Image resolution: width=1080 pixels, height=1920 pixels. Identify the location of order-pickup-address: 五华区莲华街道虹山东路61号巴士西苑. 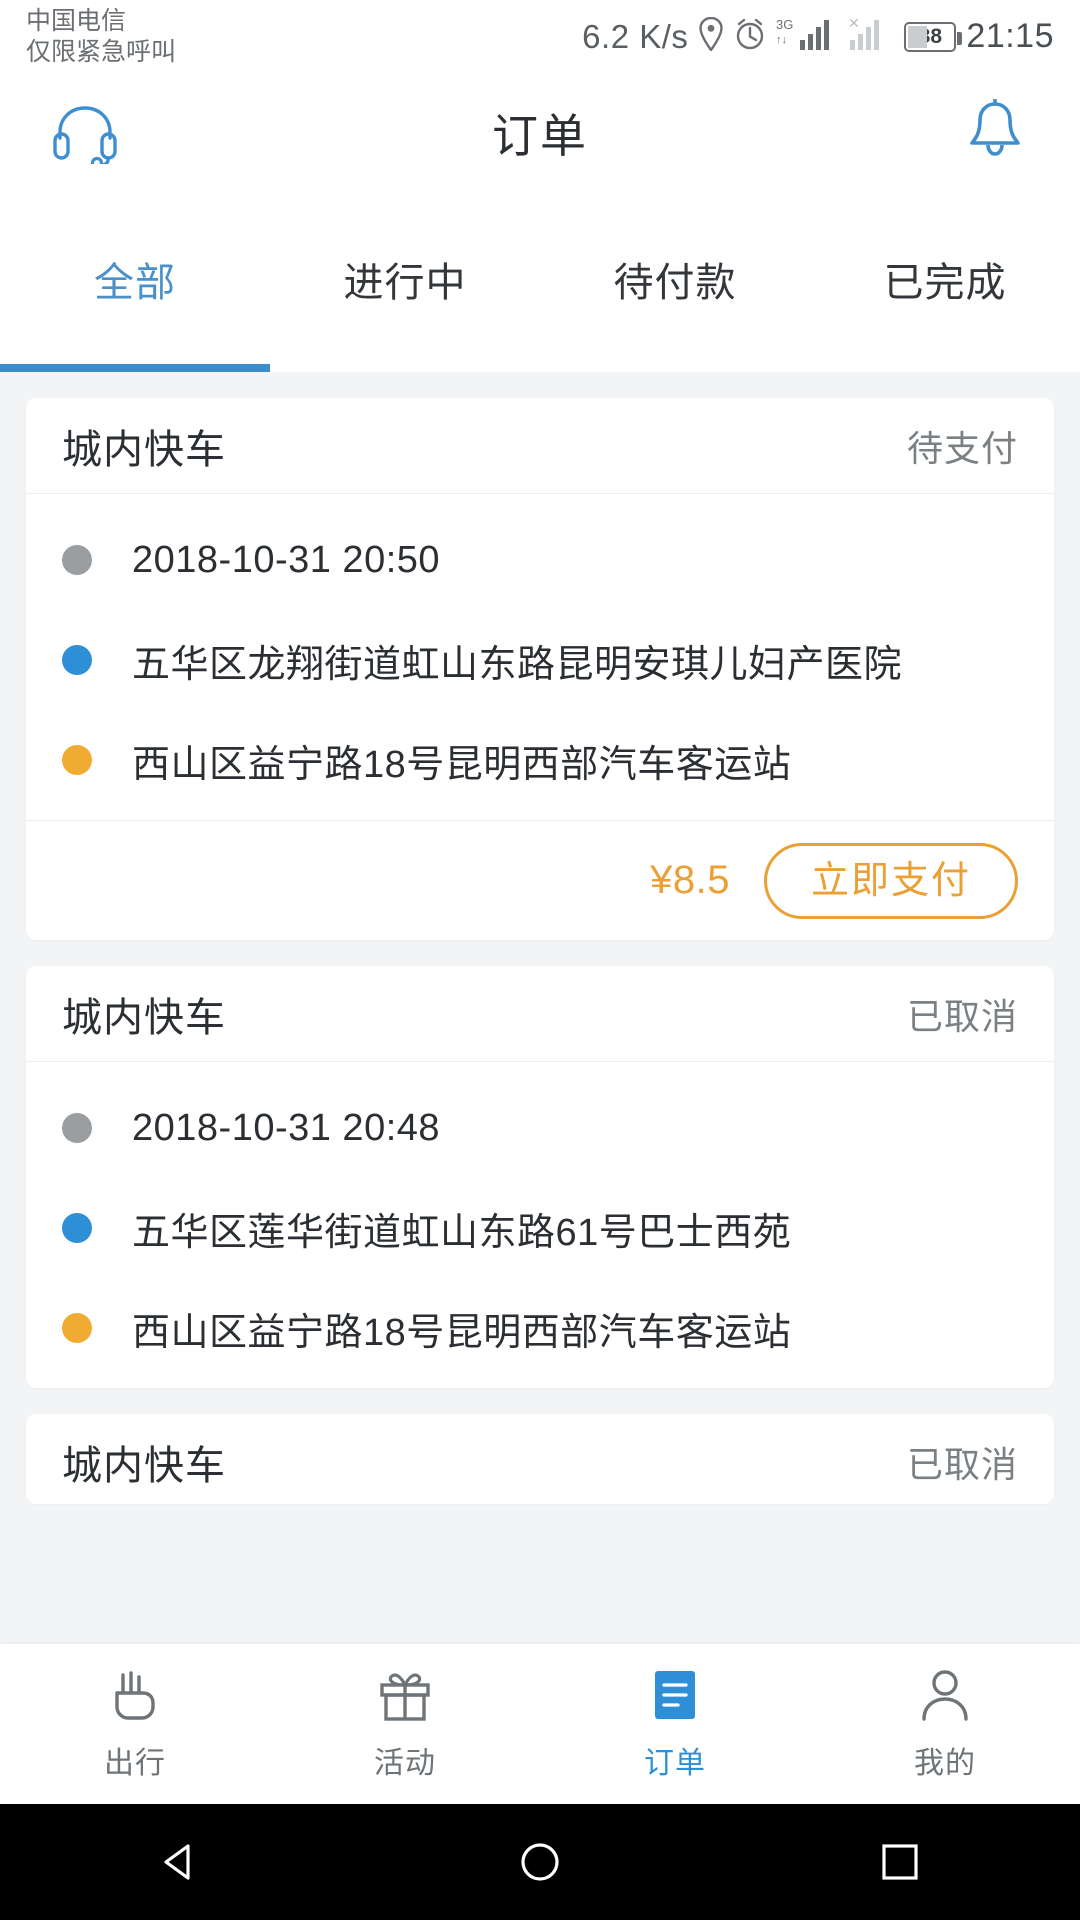
(462, 1232).